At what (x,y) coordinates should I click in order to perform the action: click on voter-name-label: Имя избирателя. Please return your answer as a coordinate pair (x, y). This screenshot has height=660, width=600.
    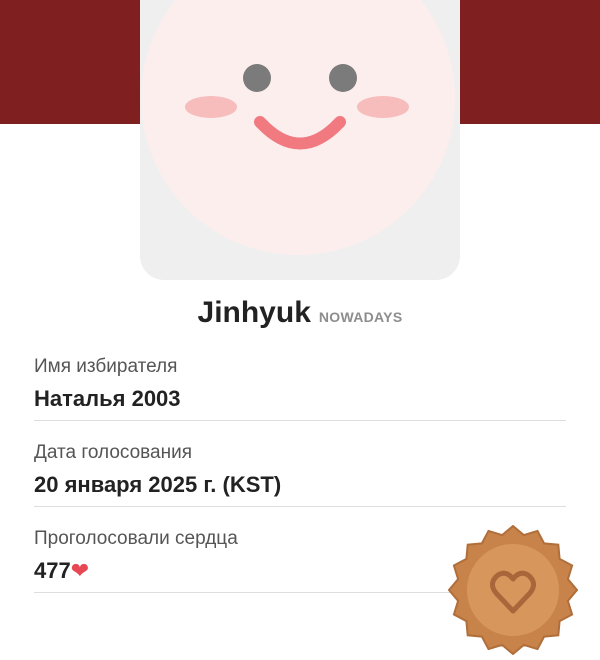
    Looking at the image, I should click on (106, 366).